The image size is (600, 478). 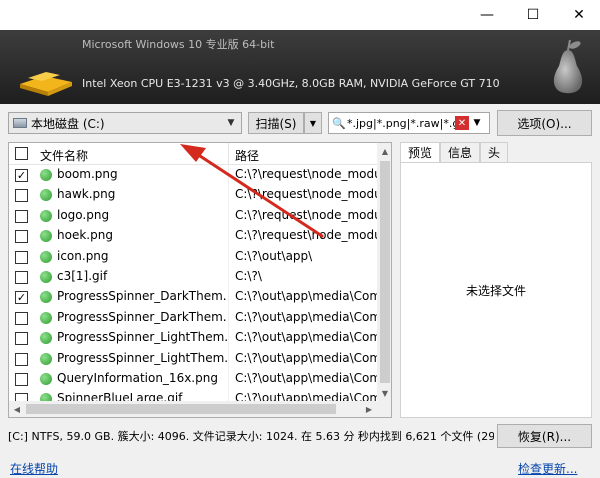 What do you see at coordinates (193, 236) in the screenshot?
I see `file-row: hoek.png C:\?\request\node_modu` at bounding box center [193, 236].